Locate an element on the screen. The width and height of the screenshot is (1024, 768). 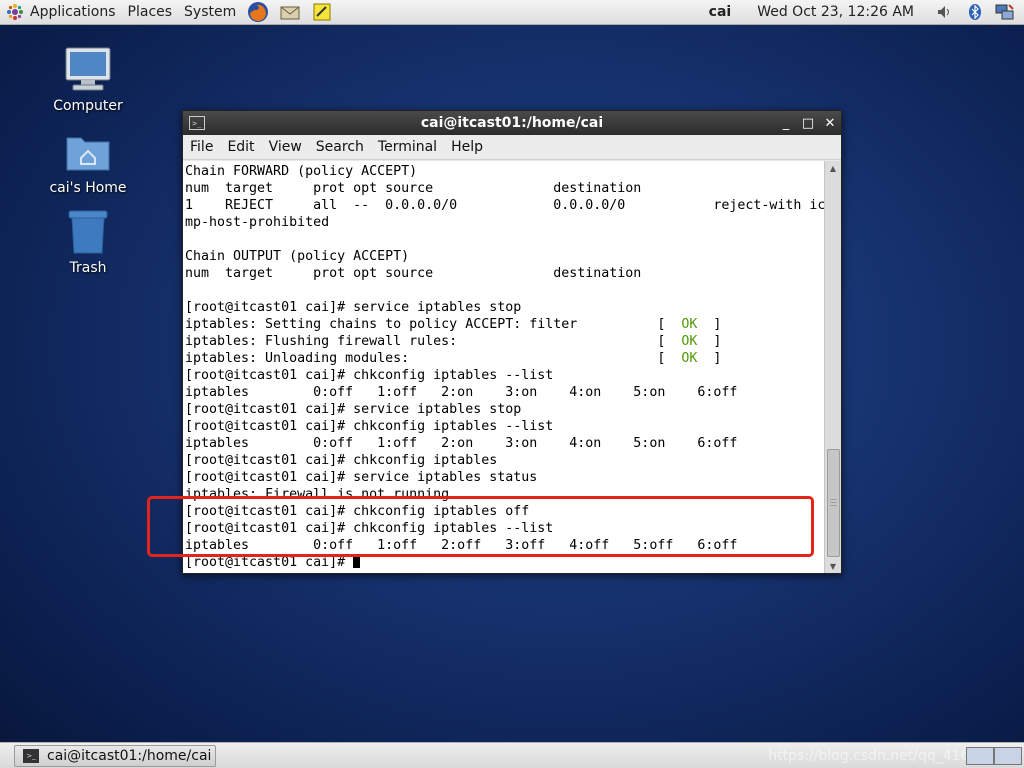
gnome-foot-icon is located at coordinates (15, 12).